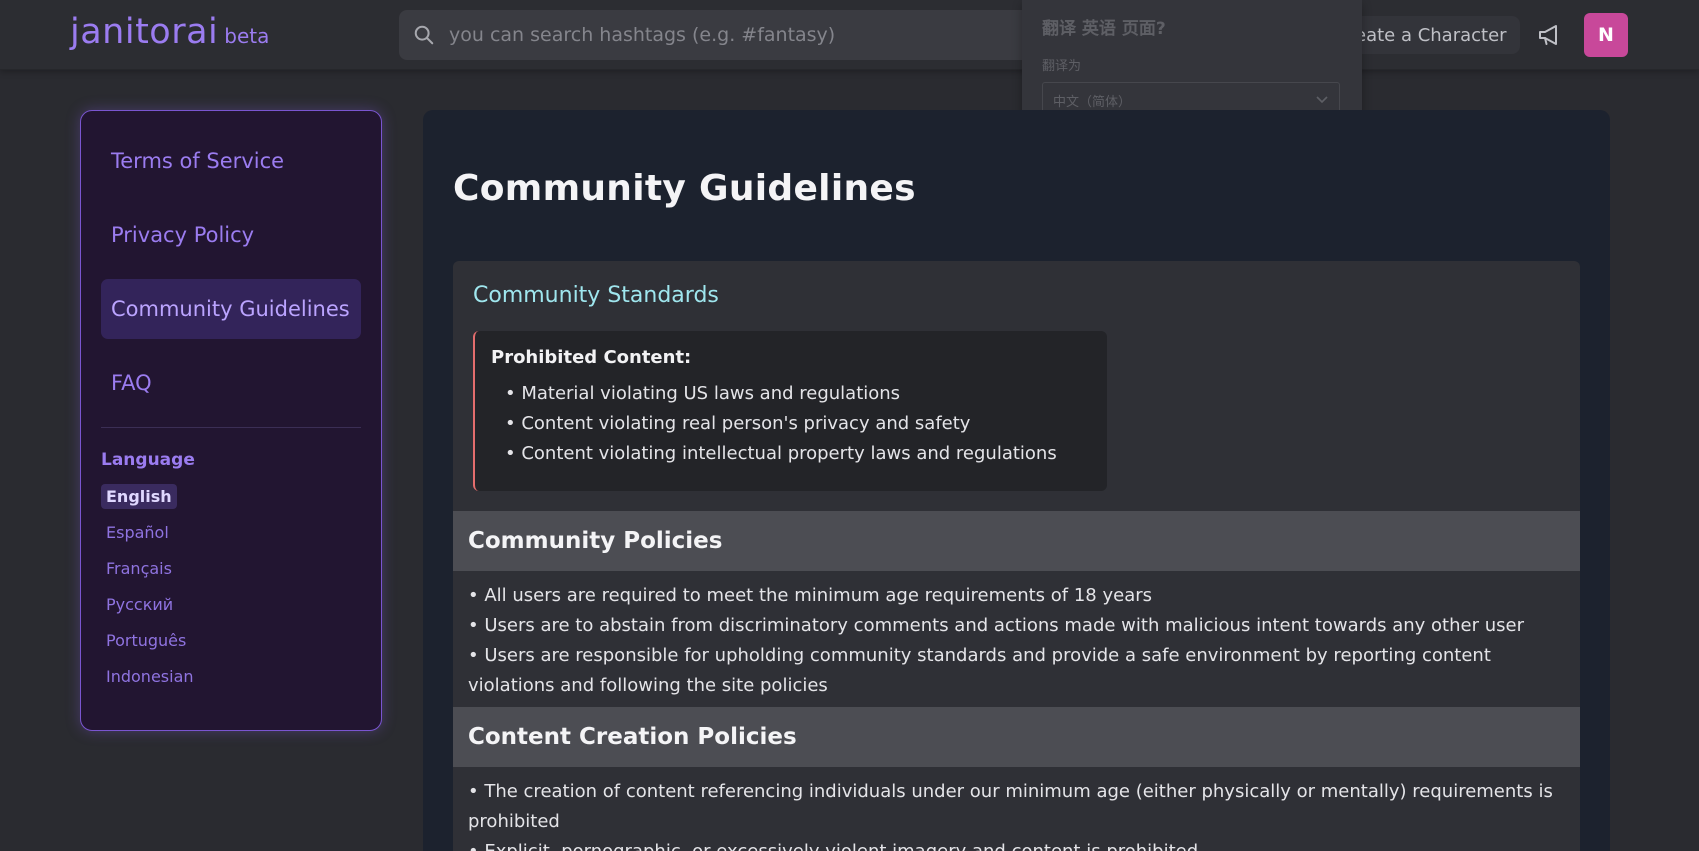 The width and height of the screenshot is (1699, 851). I want to click on sidebar-divider, so click(231, 427).